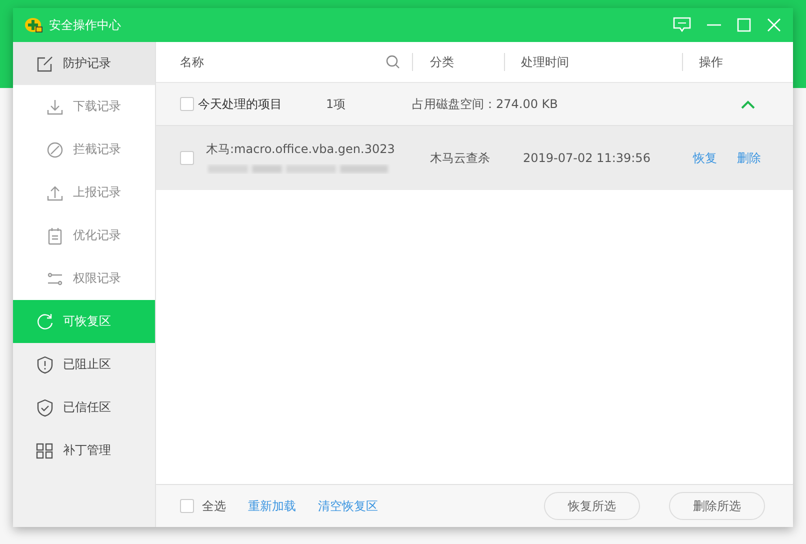  What do you see at coordinates (272, 506) in the screenshot?
I see `footer-link: 重新加载` at bounding box center [272, 506].